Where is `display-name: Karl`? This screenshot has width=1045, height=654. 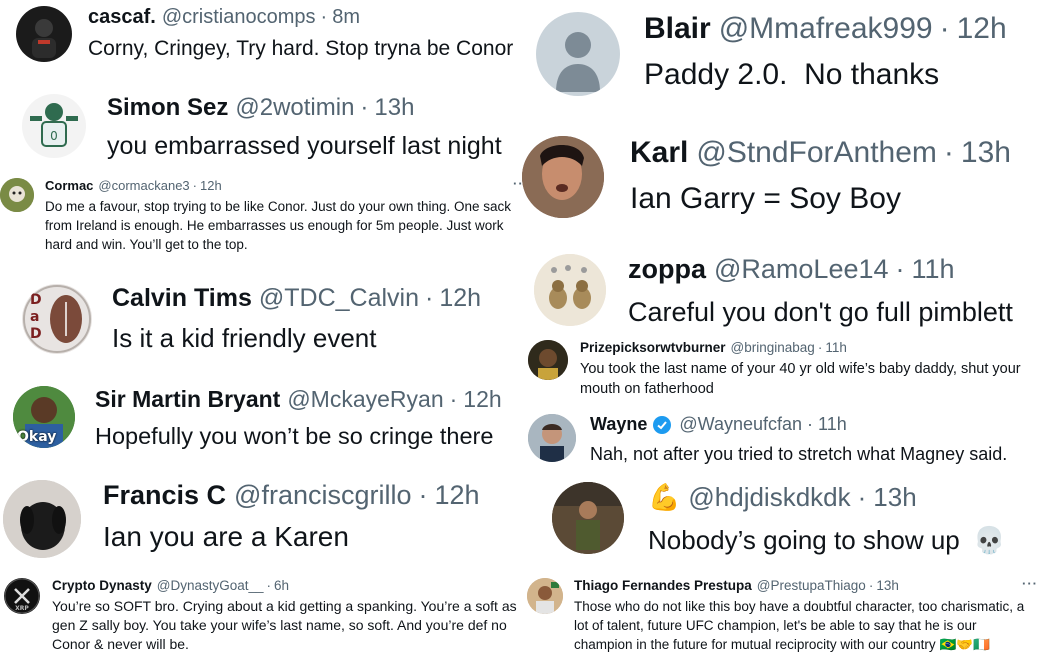
display-name: Karl is located at coordinates (659, 153).